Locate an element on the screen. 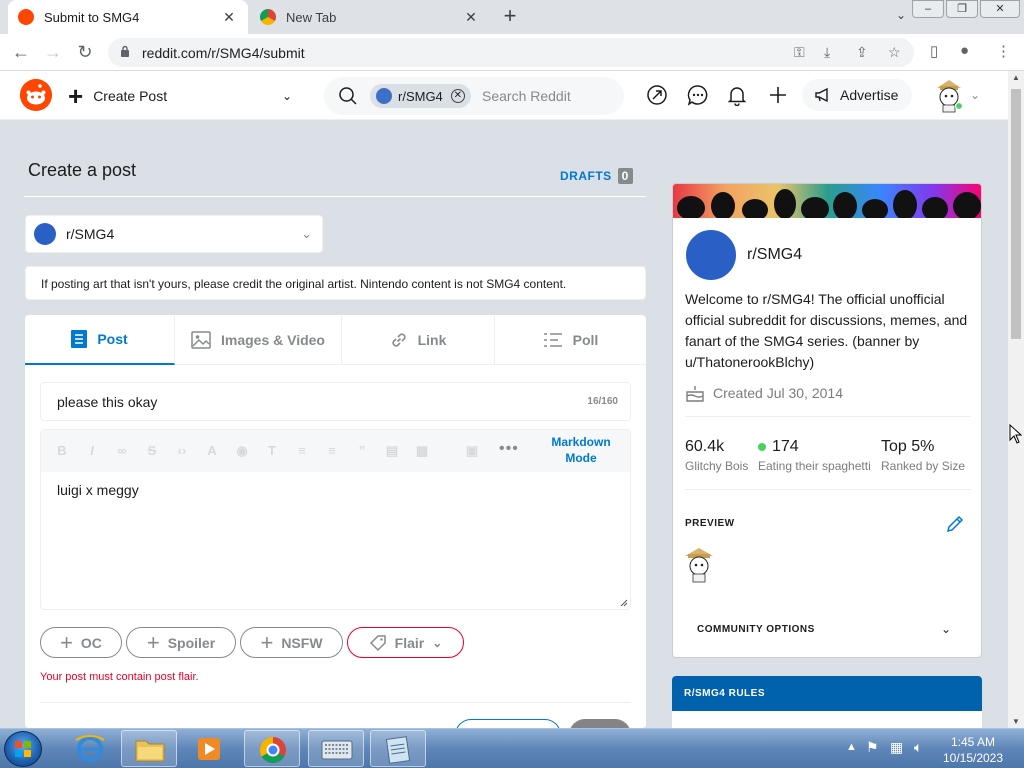 Image resolution: width=1024 pixels, height=768 pixels. key-icon: ⚿ is located at coordinates (799, 52).